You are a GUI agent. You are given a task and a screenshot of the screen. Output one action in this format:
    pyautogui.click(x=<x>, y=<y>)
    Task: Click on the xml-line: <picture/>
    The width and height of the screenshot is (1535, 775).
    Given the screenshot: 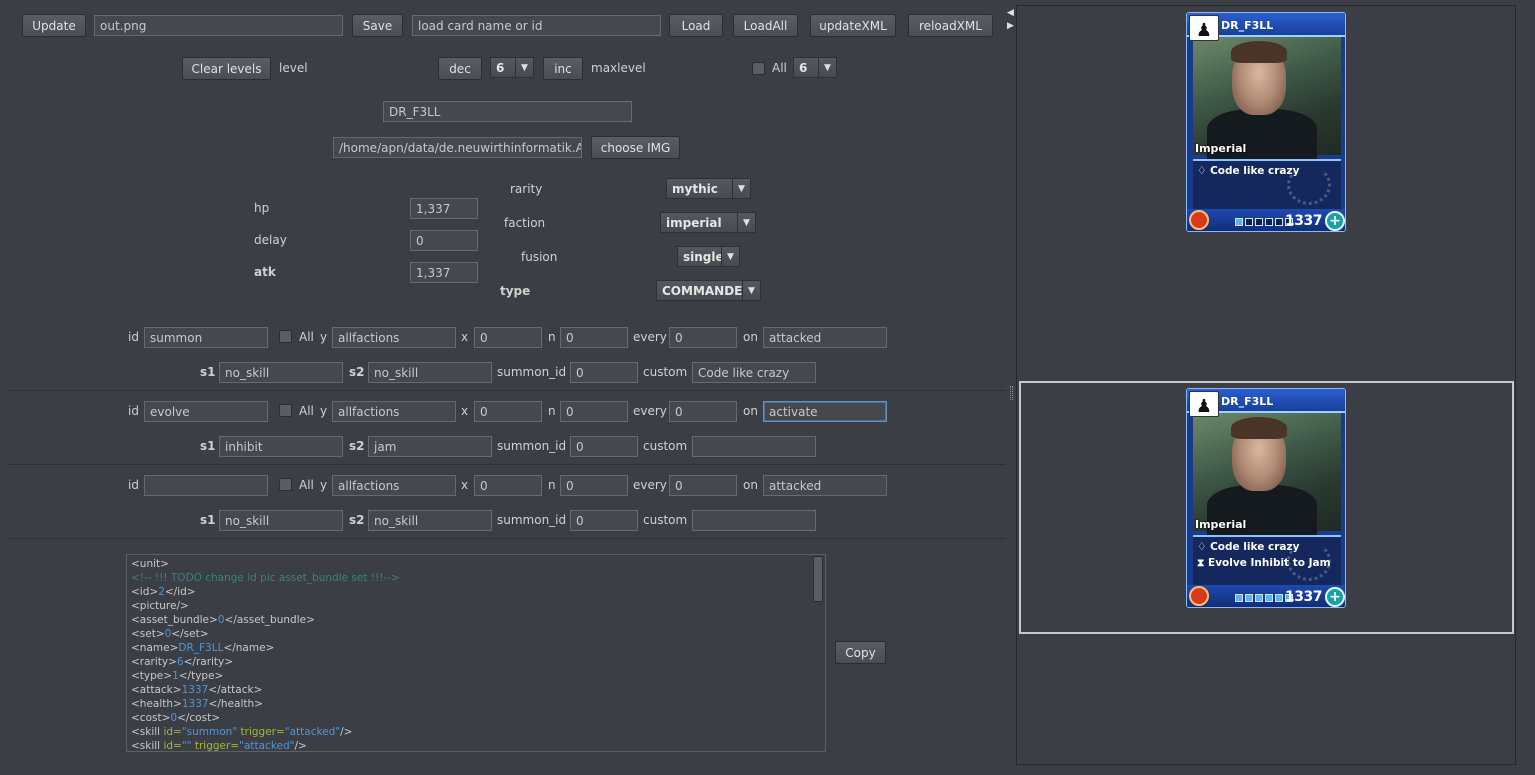 What is the action you would take?
    pyautogui.click(x=476, y=606)
    